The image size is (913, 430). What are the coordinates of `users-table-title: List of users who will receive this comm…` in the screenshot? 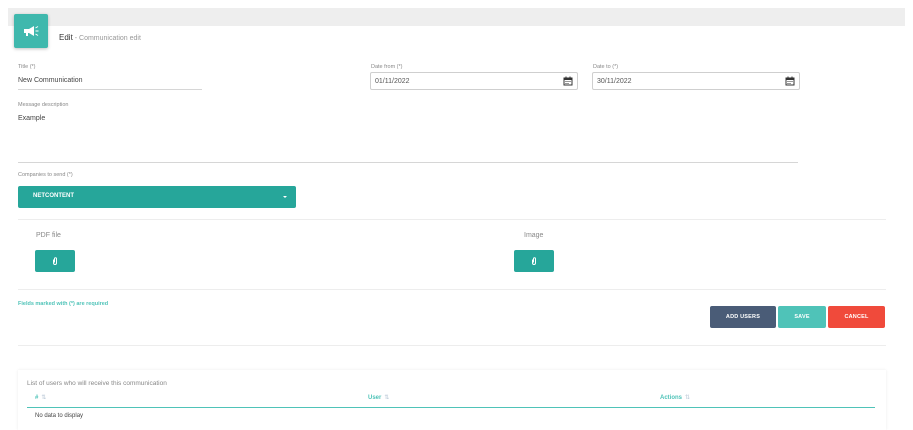 It's located at (97, 383).